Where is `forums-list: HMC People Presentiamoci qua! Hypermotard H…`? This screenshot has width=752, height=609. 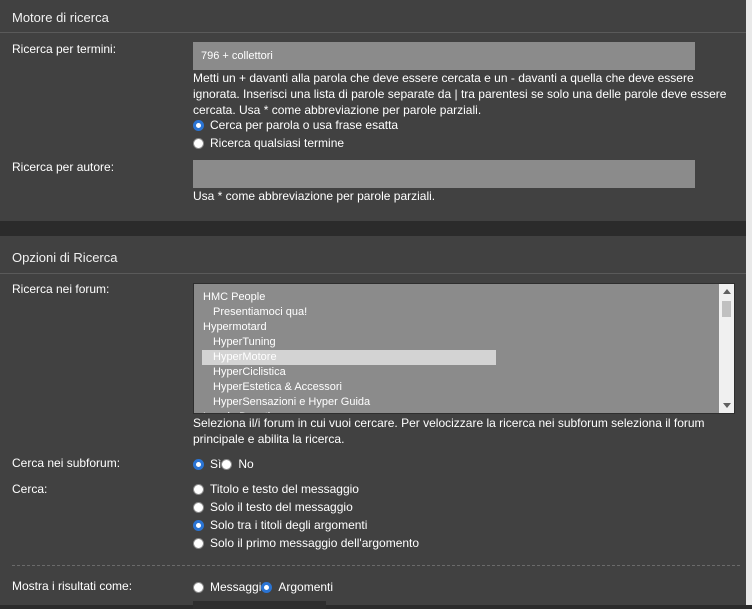 forums-list: HMC People Presentiamoci qua! Hypermotard H… is located at coordinates (462, 351).